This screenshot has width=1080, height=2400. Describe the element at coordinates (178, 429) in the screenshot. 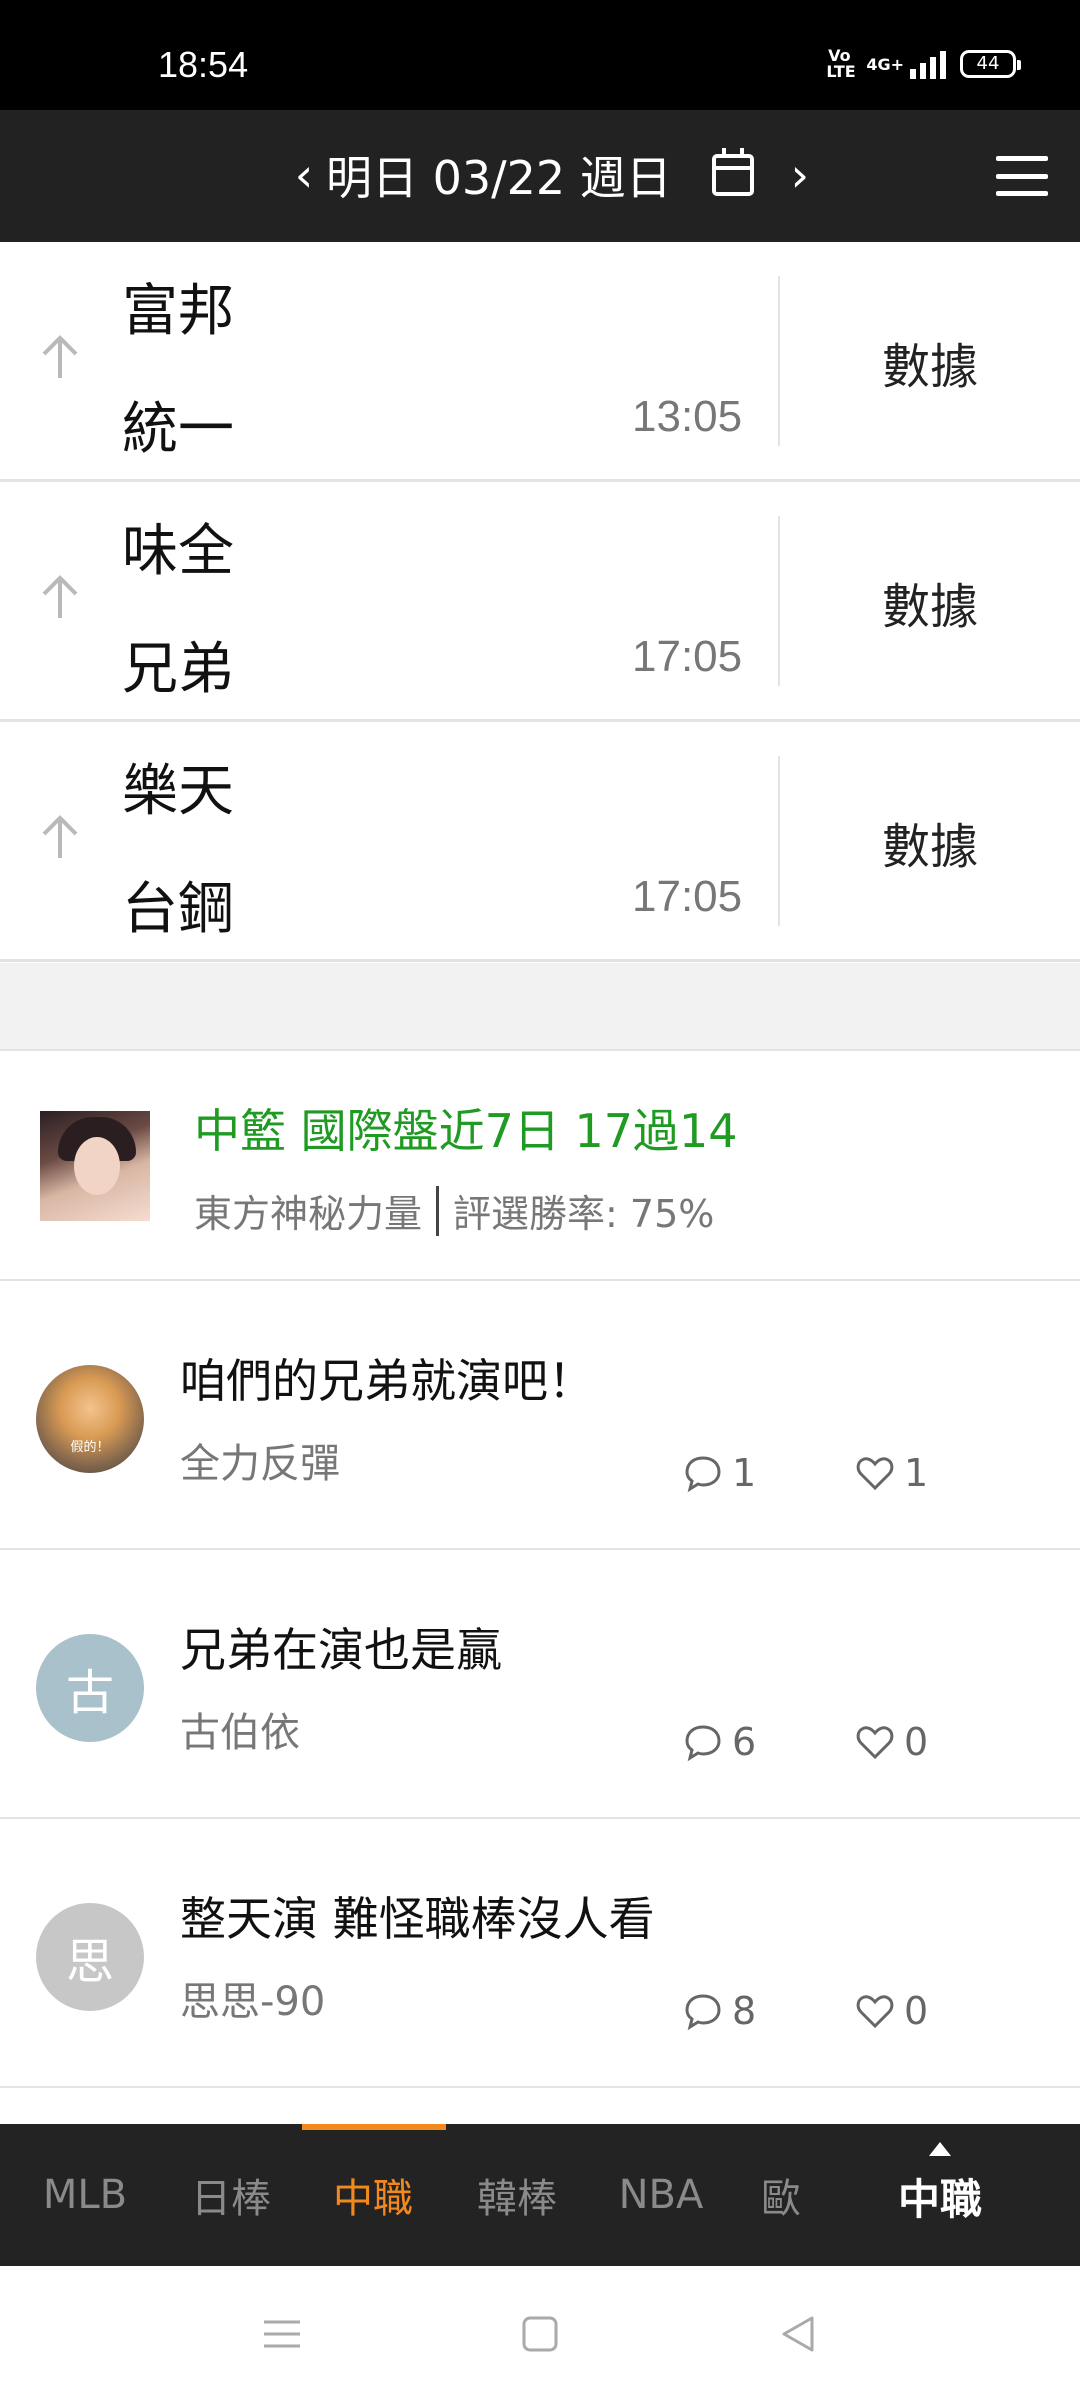

I see `team-away: 統一` at that location.